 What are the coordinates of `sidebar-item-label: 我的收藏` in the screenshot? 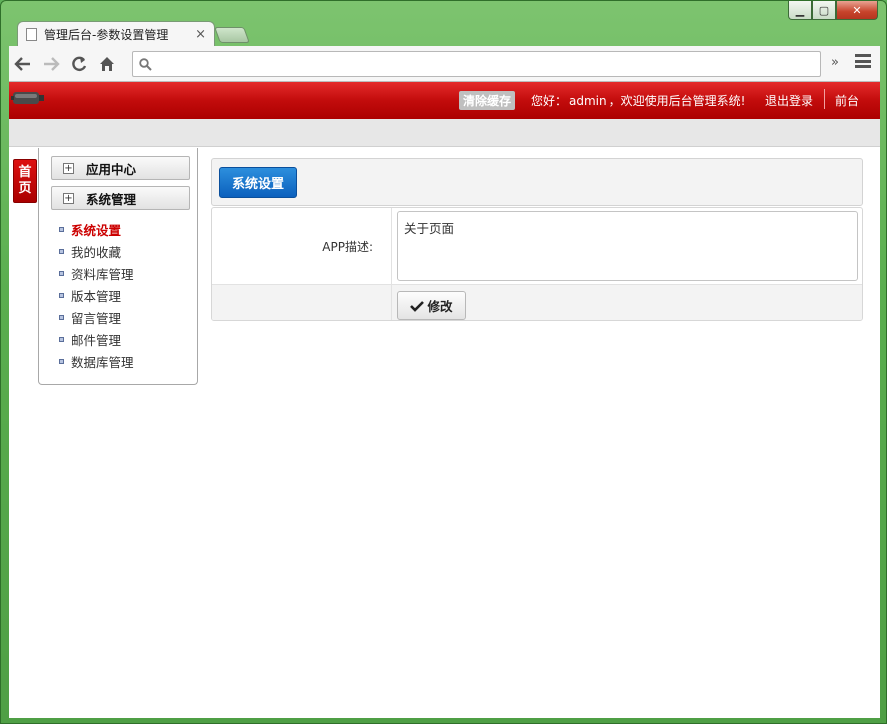 It's located at (96, 252).